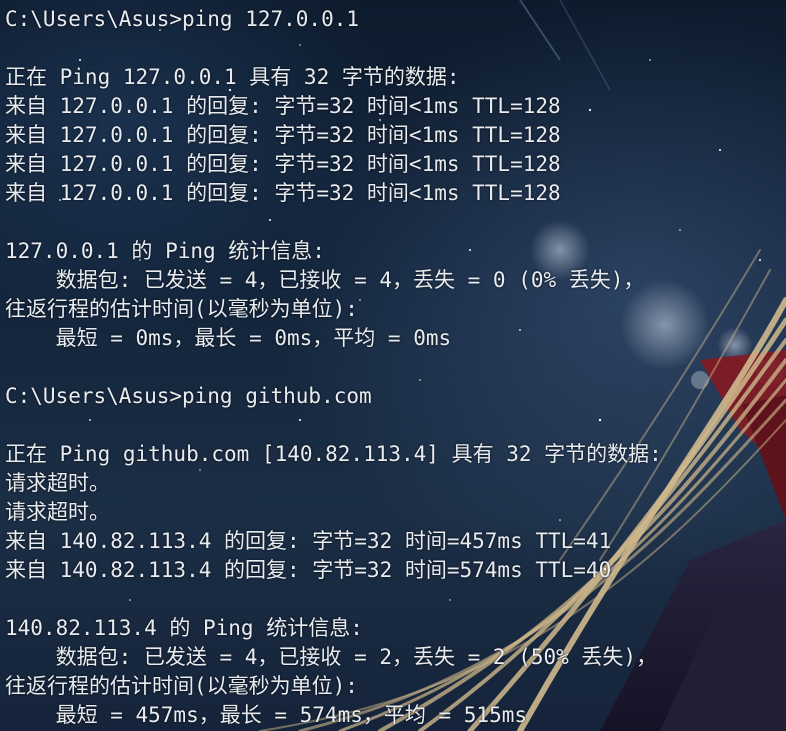 The image size is (786, 731). What do you see at coordinates (188, 396) in the screenshot?
I see `console-line: C:\Users\Asus>ping github.com` at bounding box center [188, 396].